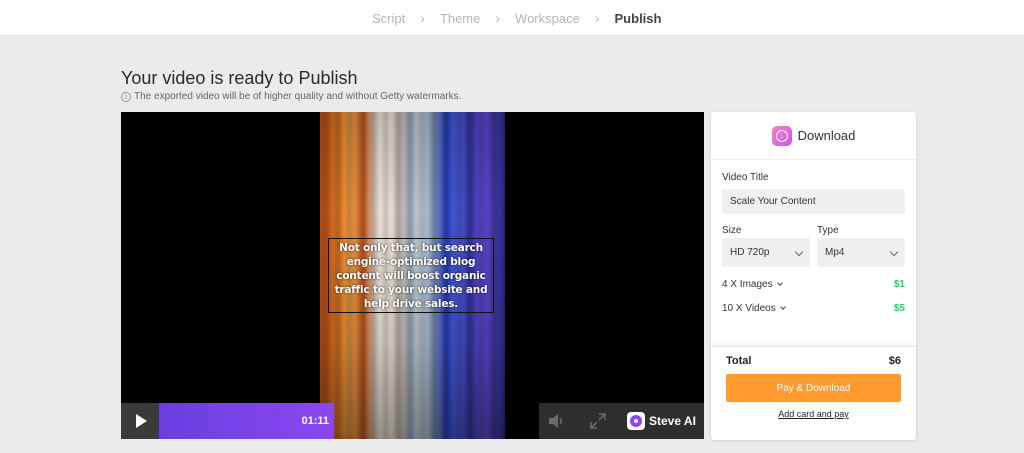  Describe the element at coordinates (745, 177) in the screenshot. I see `video-title-label: Video Title` at that location.